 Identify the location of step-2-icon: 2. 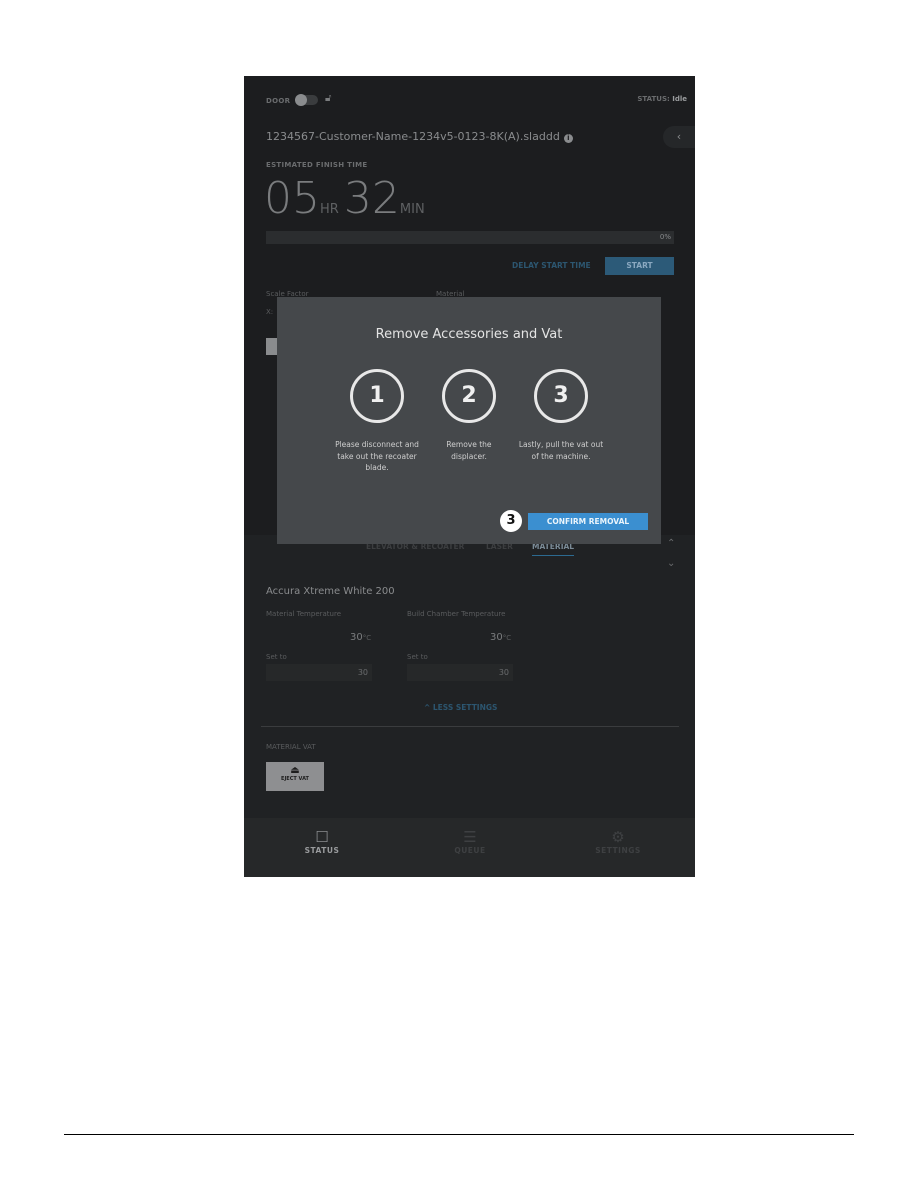
(469, 396).